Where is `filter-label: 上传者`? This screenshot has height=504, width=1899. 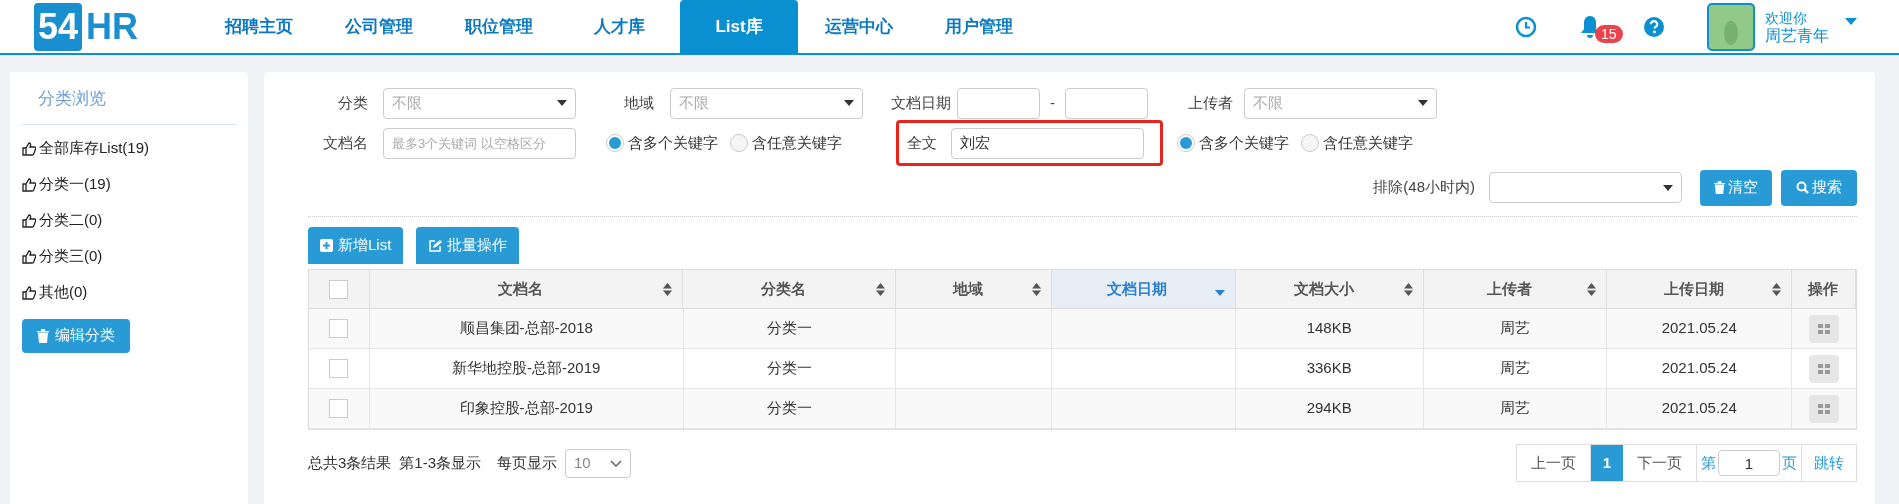
filter-label: 上传者 is located at coordinates (1210, 102).